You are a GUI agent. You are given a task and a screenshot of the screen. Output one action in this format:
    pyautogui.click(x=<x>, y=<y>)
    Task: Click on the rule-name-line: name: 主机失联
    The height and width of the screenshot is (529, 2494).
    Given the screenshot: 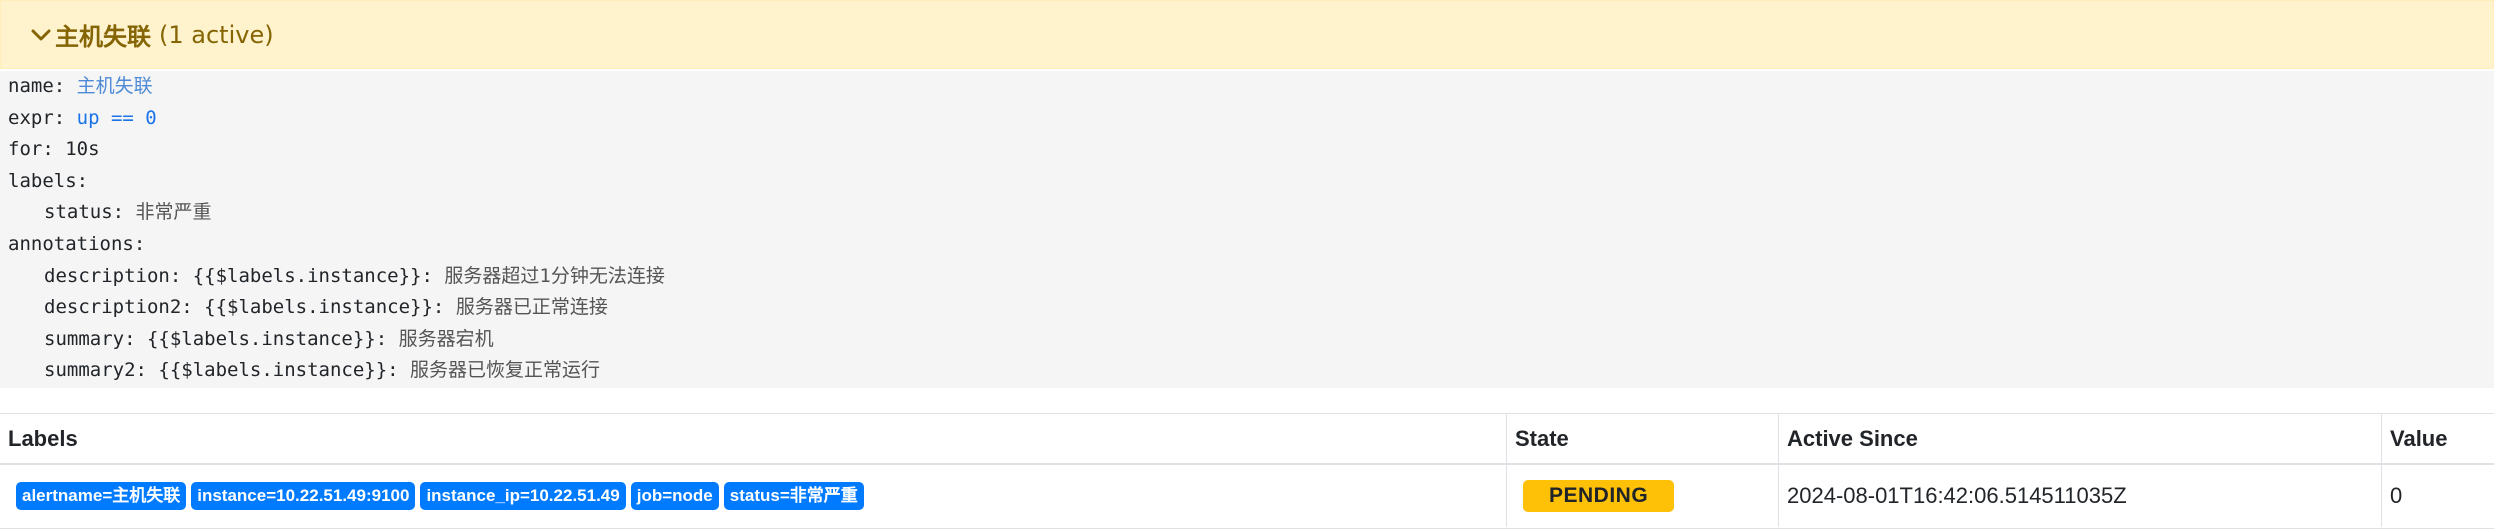 What is the action you would take?
    pyautogui.click(x=80, y=87)
    